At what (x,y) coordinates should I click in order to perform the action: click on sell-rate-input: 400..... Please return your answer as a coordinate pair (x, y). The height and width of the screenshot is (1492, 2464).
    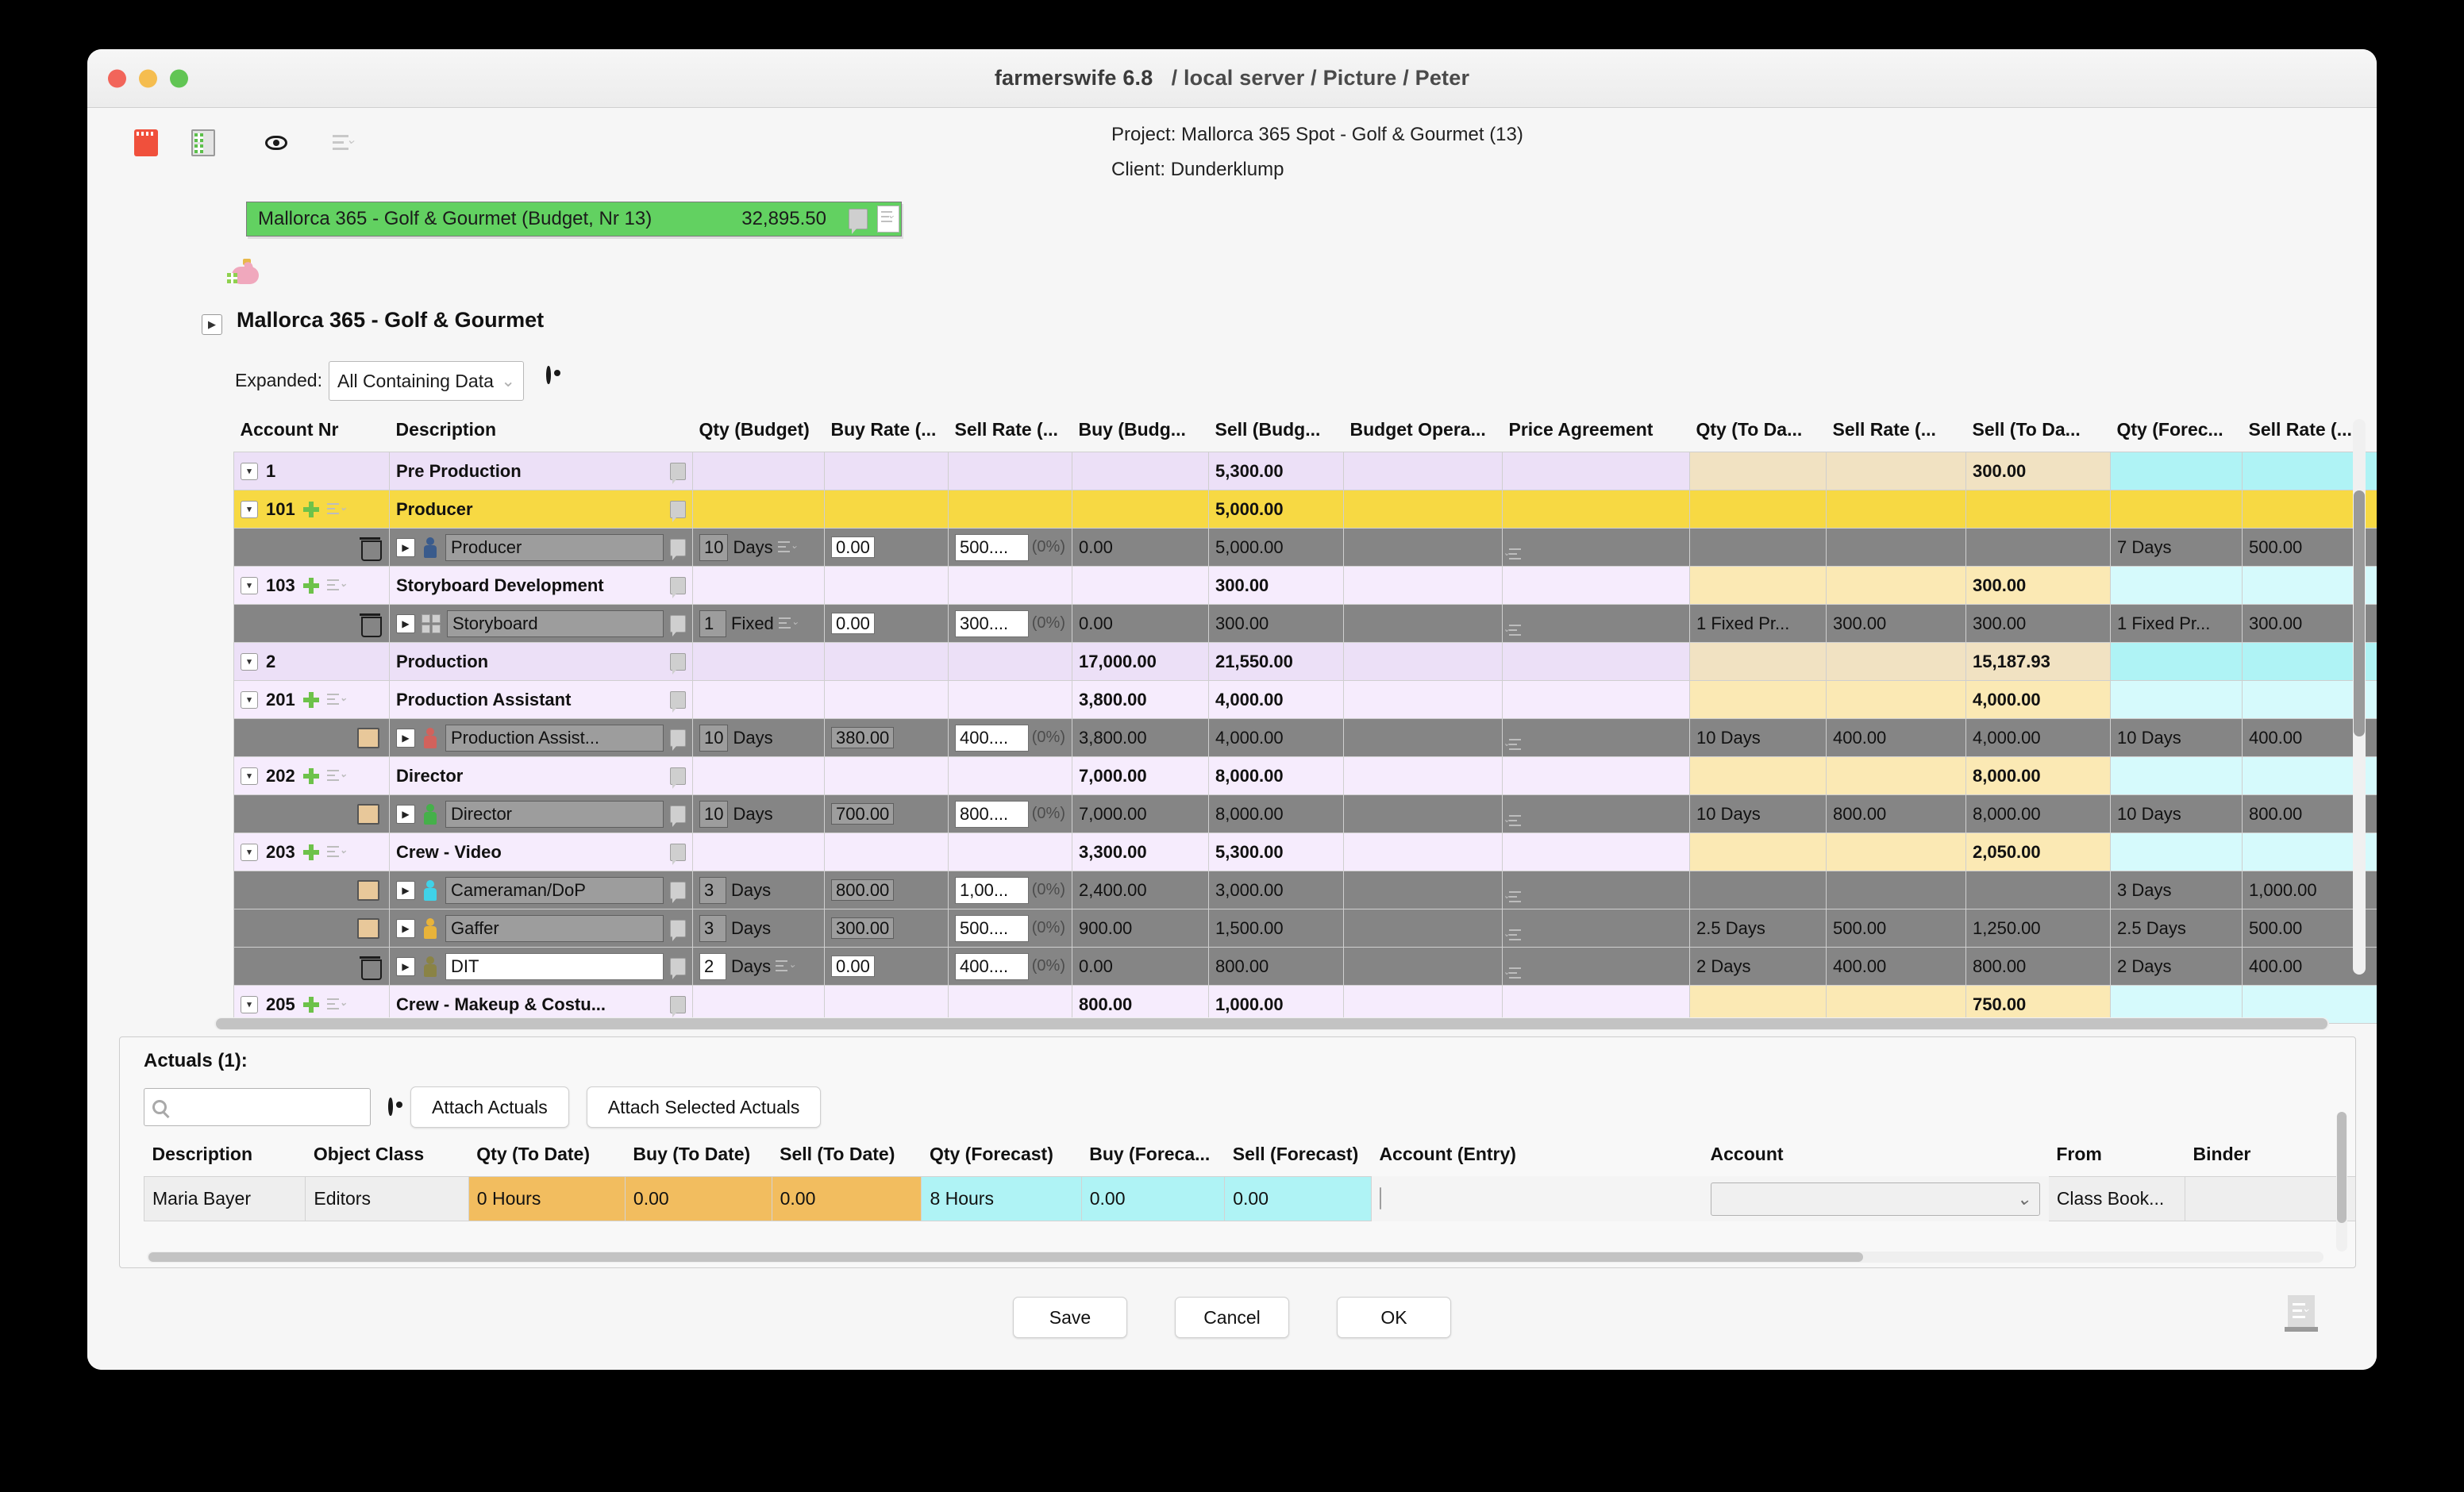
    Looking at the image, I should click on (992, 738).